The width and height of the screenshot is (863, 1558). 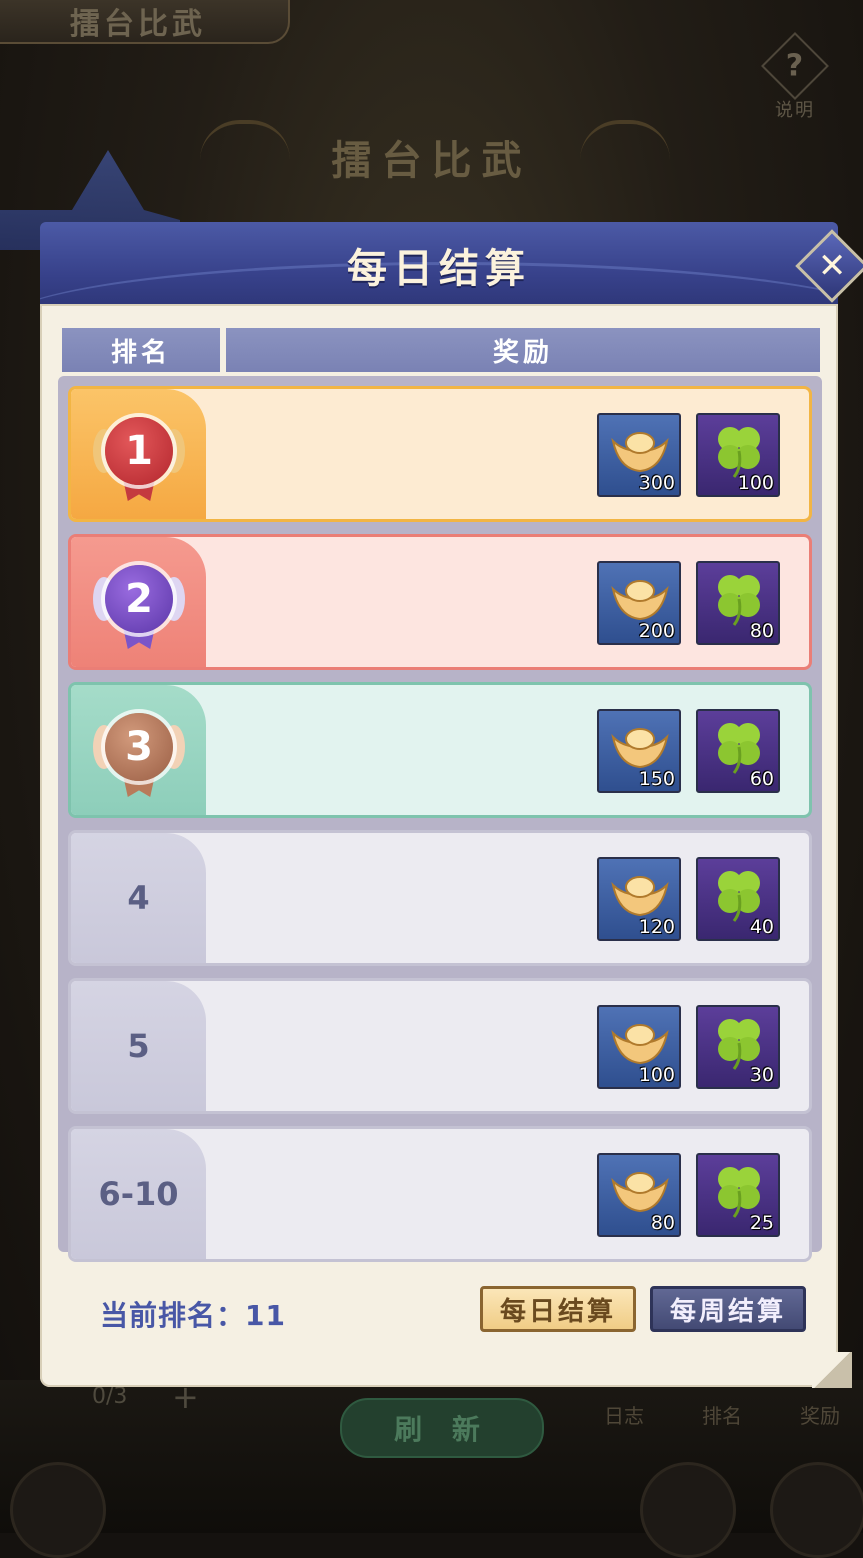 I want to click on reward-quantity: 150, so click(x=656, y=779).